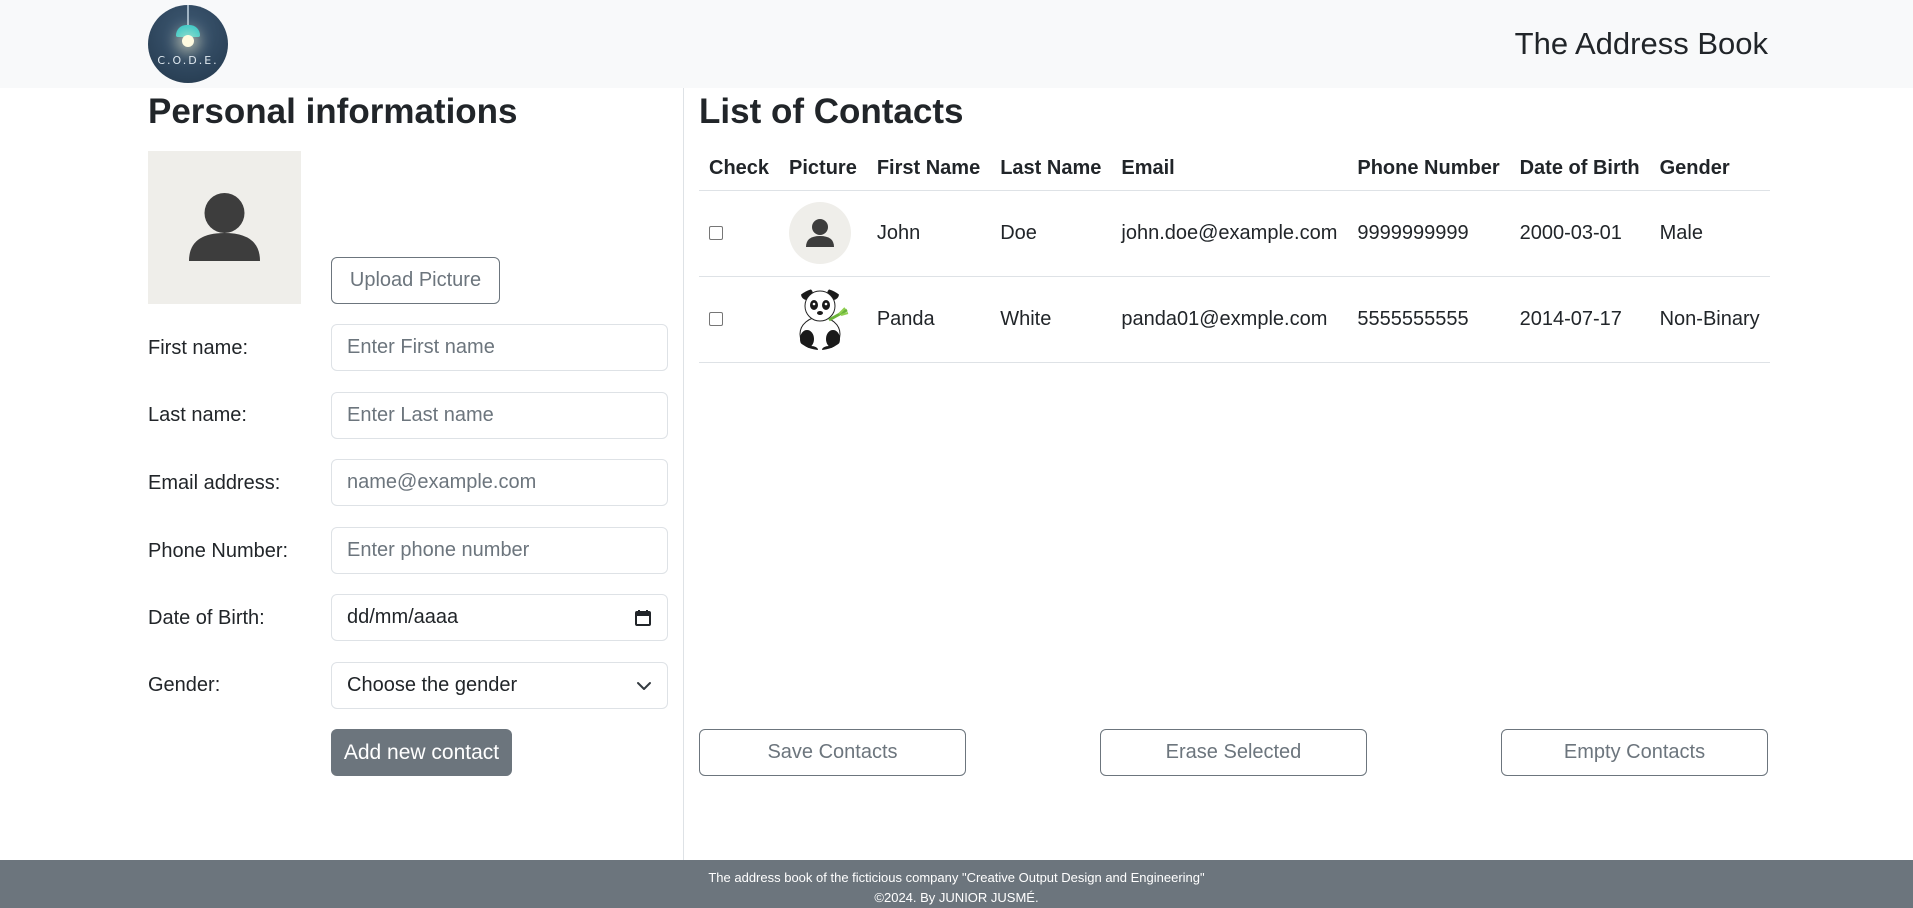 This screenshot has height=908, width=1913. Describe the element at coordinates (499, 617) in the screenshot. I see `dob-input: dd/mm/aaaa` at that location.